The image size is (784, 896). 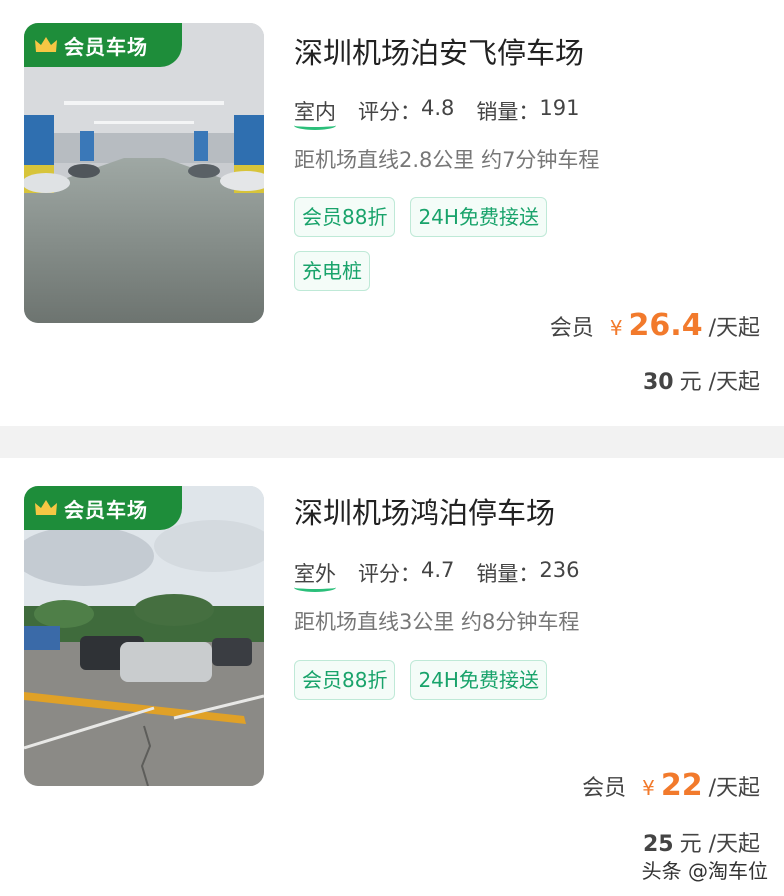 I want to click on original-price: 30, so click(x=658, y=382).